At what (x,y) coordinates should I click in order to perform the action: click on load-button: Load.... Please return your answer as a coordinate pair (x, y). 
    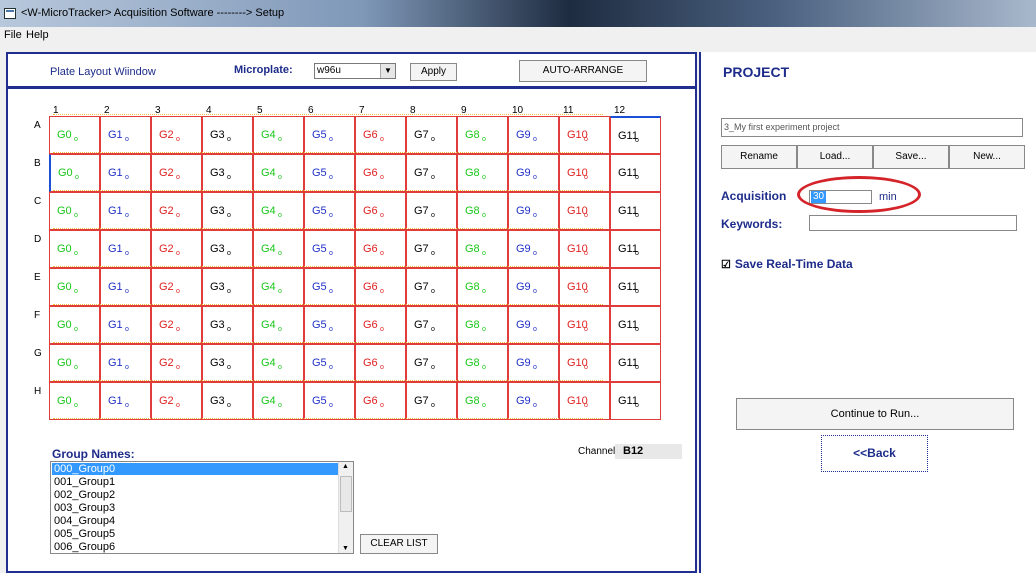
    Looking at the image, I should click on (835, 157).